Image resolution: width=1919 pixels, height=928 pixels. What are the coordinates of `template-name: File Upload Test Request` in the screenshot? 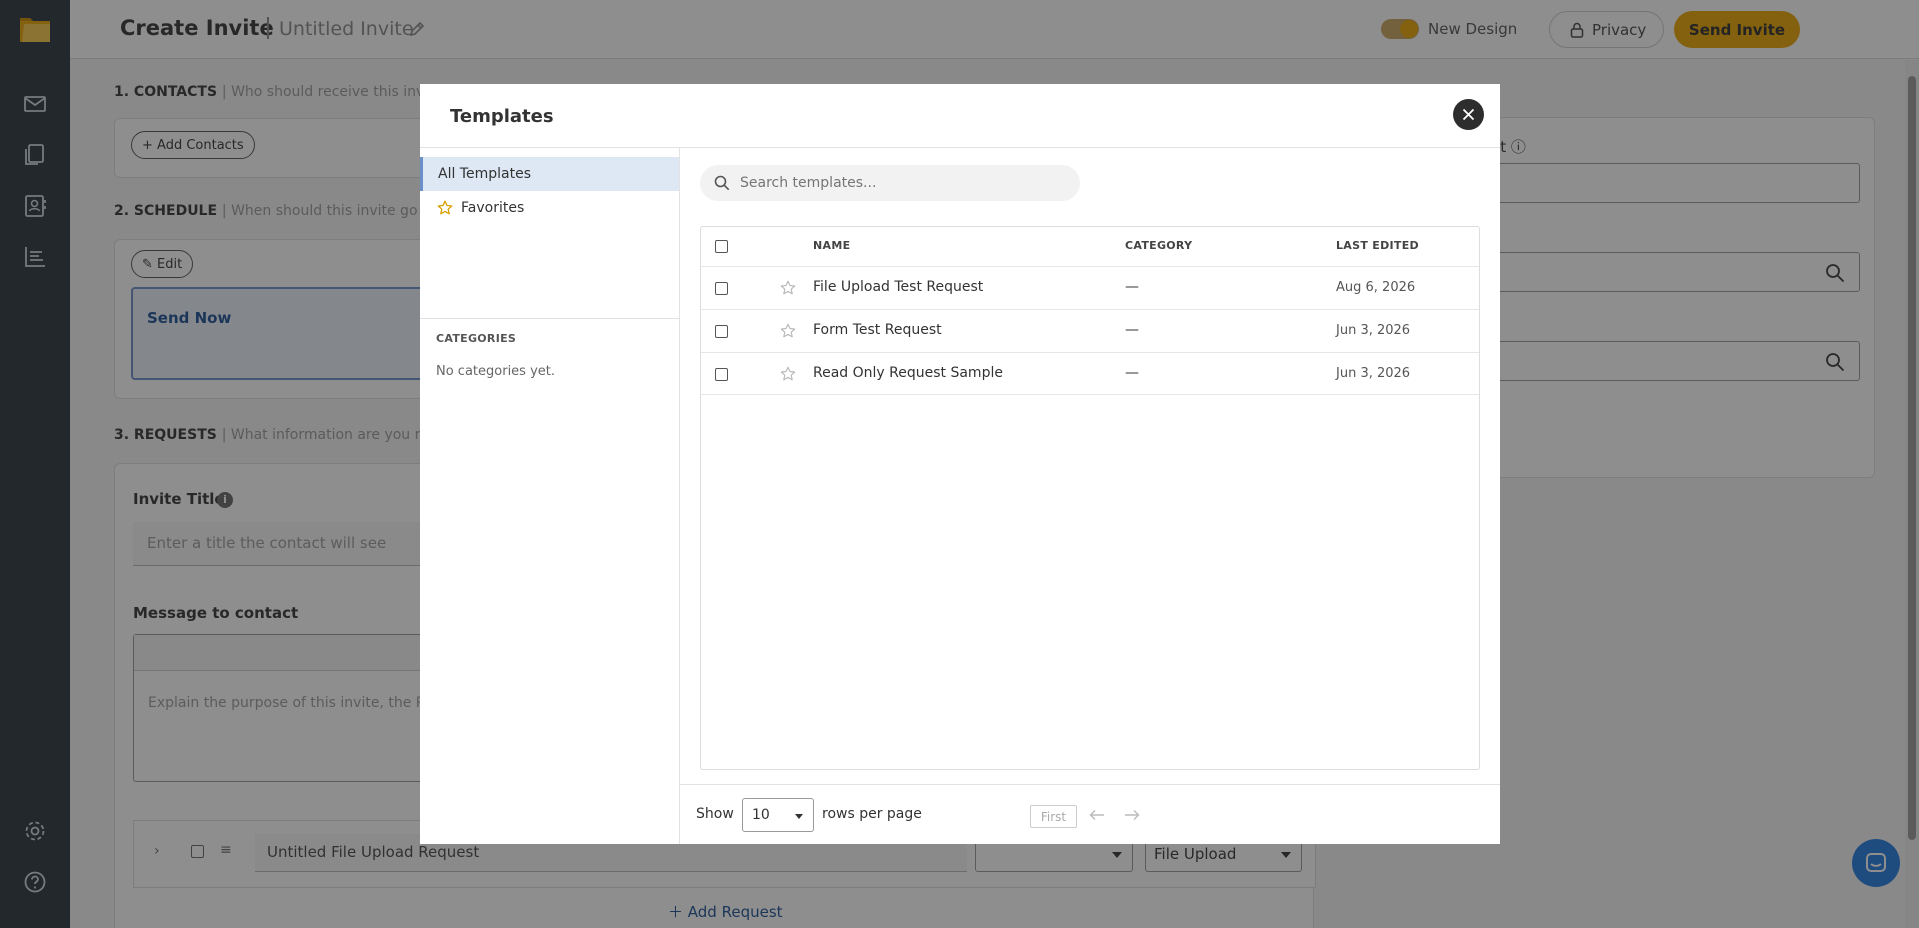 It's located at (898, 287).